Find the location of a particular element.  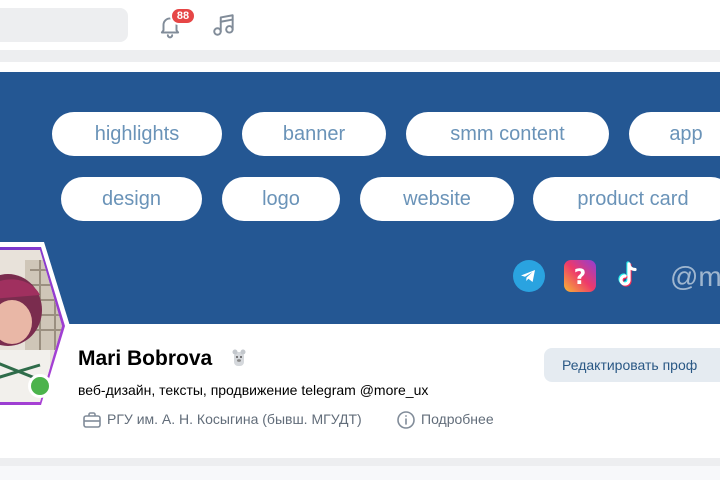

tag-chip: app is located at coordinates (674, 134).